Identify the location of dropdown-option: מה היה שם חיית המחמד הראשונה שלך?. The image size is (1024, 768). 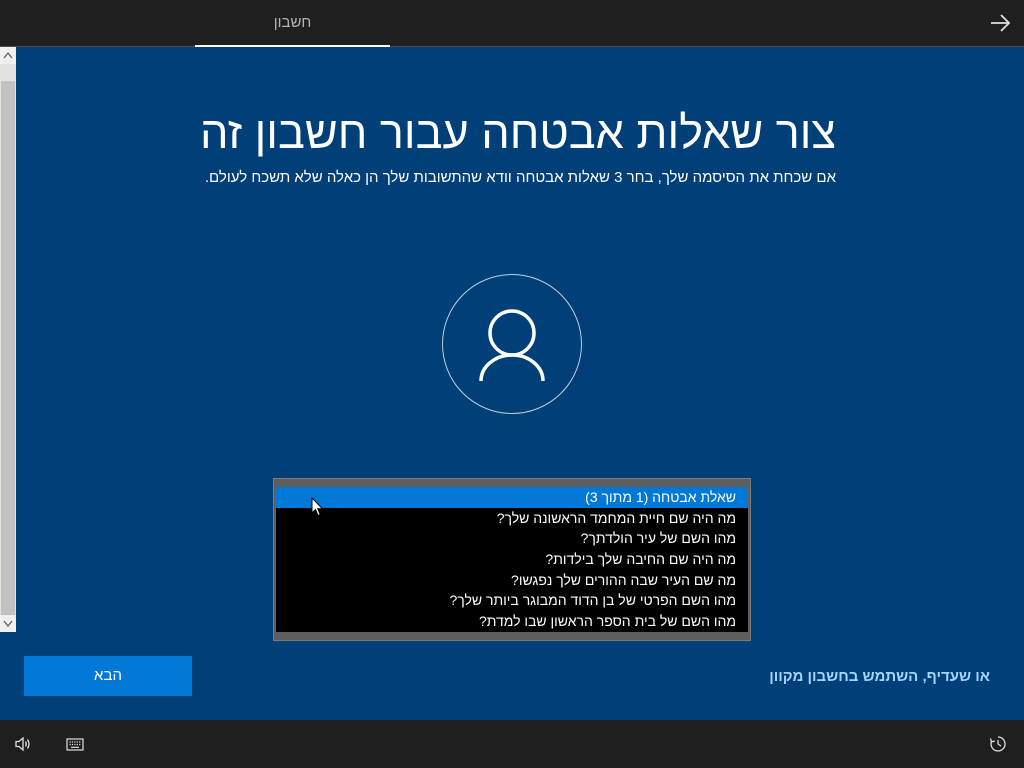
(512, 518).